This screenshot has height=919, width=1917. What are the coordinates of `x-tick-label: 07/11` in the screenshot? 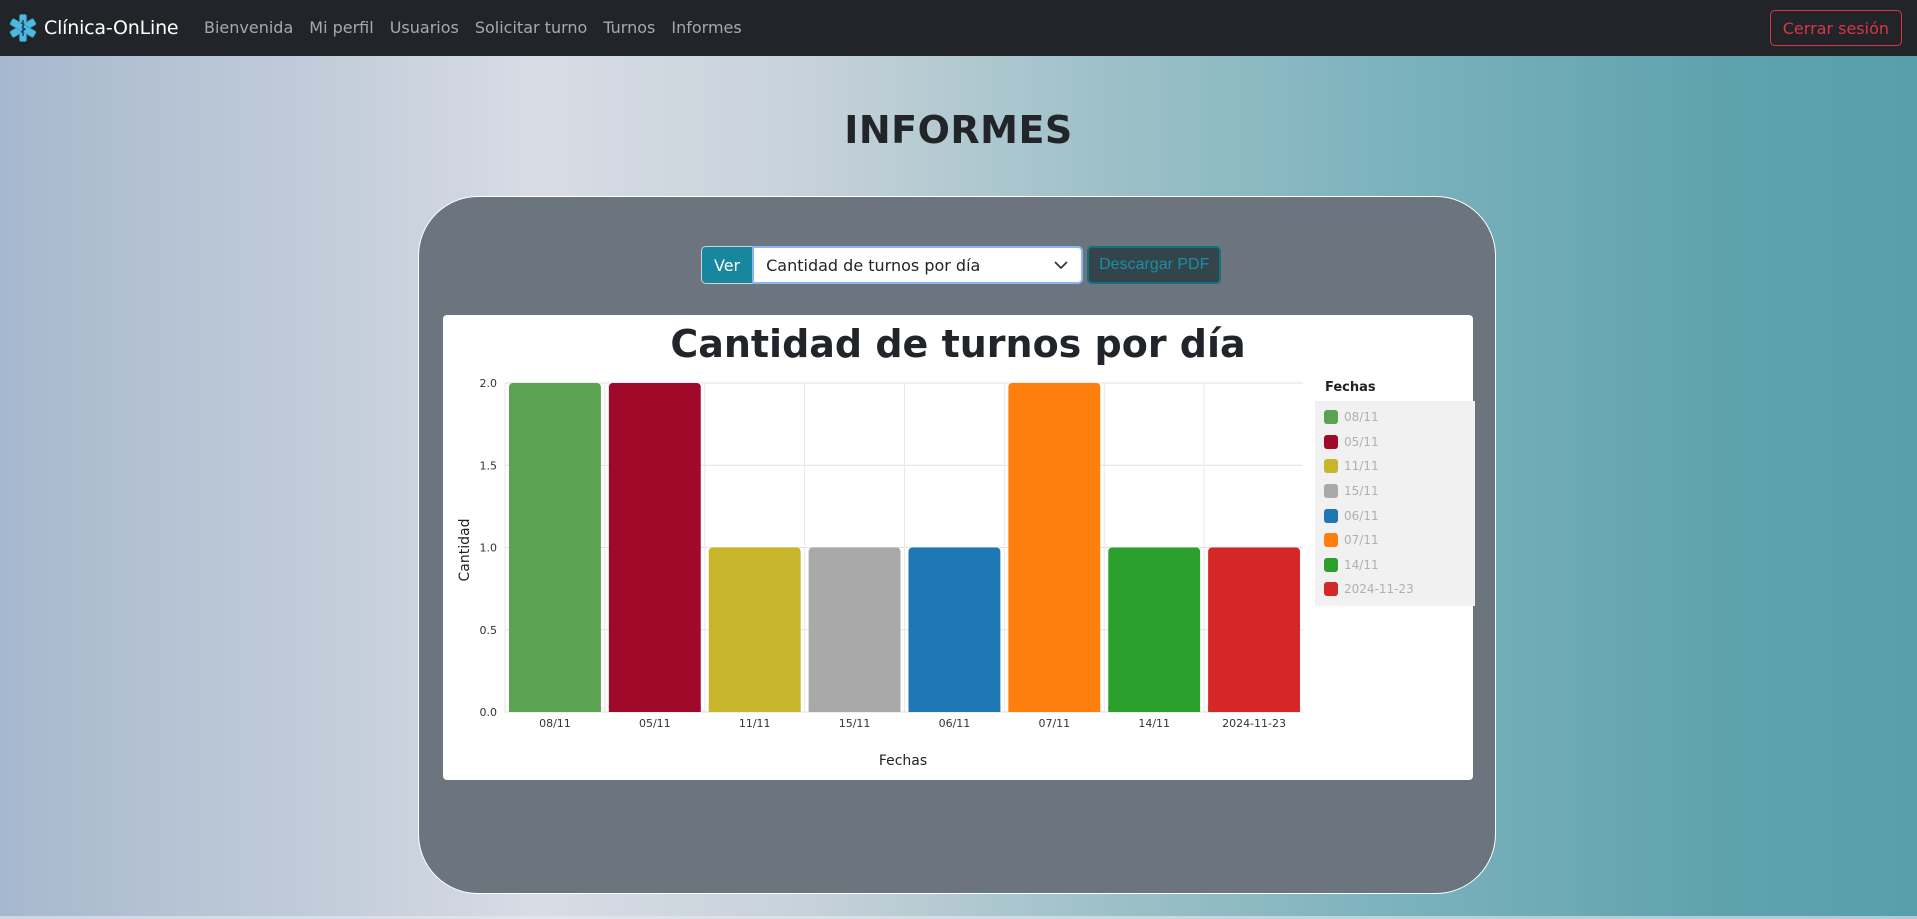 It's located at (1054, 723).